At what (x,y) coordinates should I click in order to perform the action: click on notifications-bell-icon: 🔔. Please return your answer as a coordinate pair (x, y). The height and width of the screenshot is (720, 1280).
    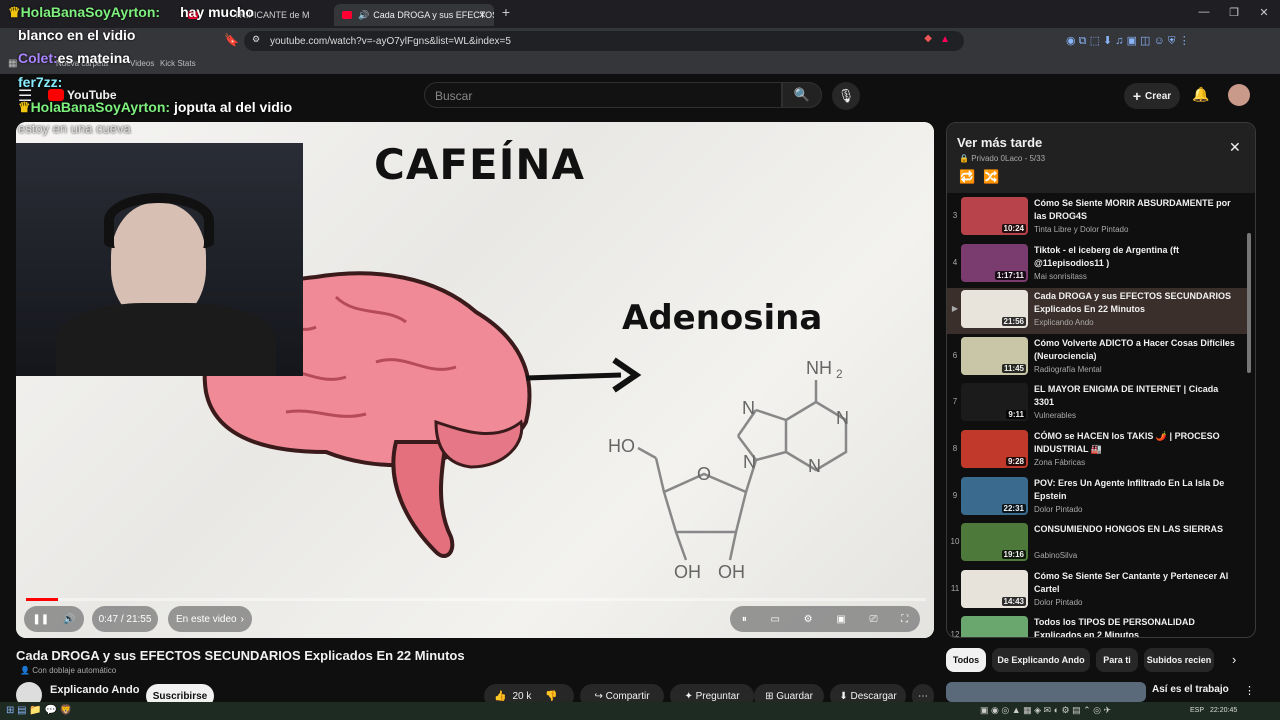
    Looking at the image, I should click on (1200, 94).